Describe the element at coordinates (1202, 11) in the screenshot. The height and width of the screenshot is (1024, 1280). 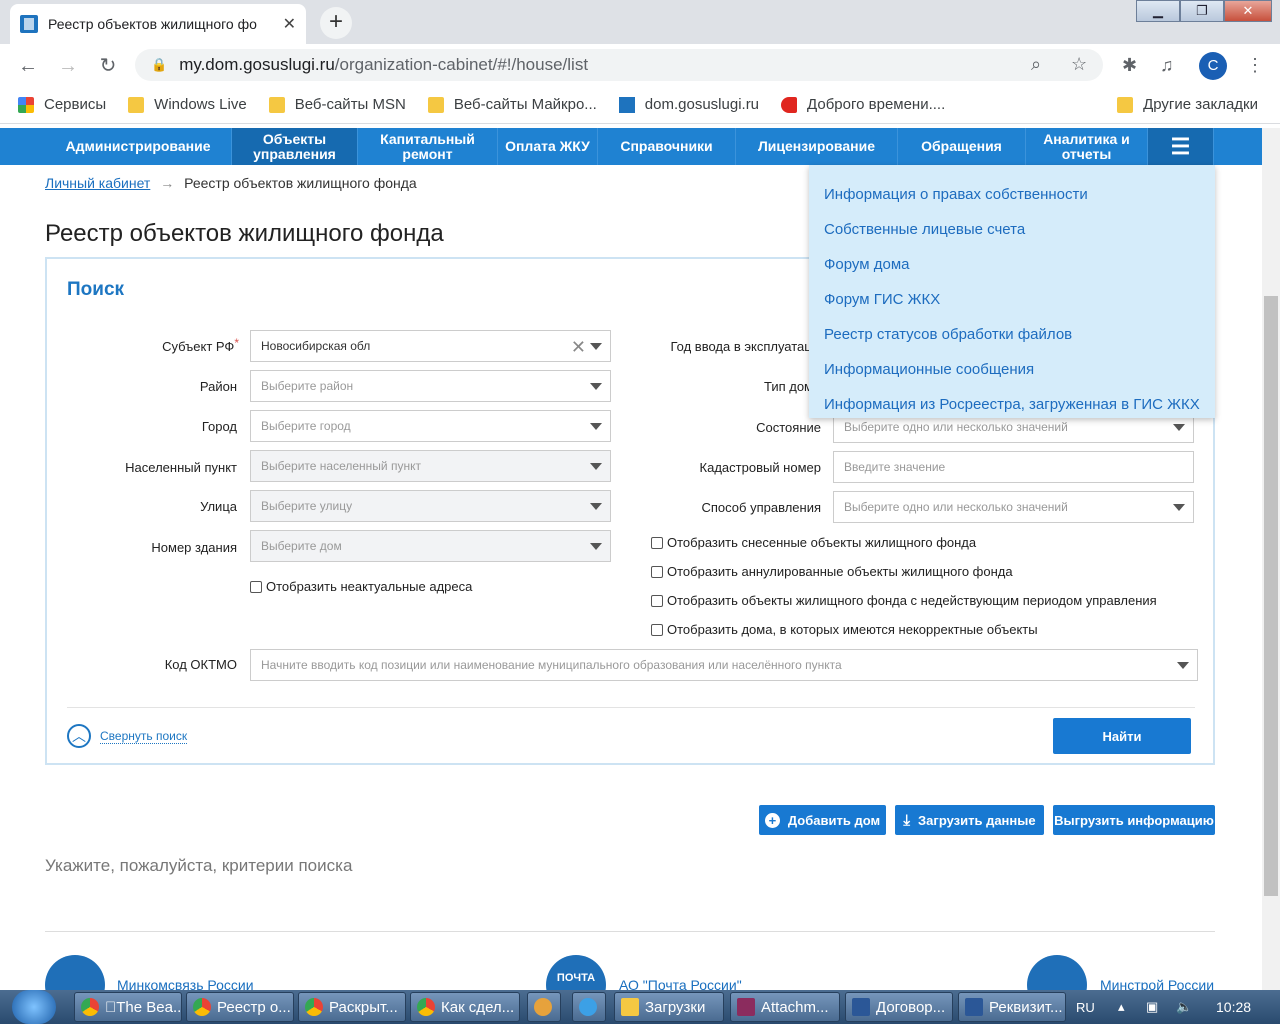
I see `maximize-button: ❐` at that location.